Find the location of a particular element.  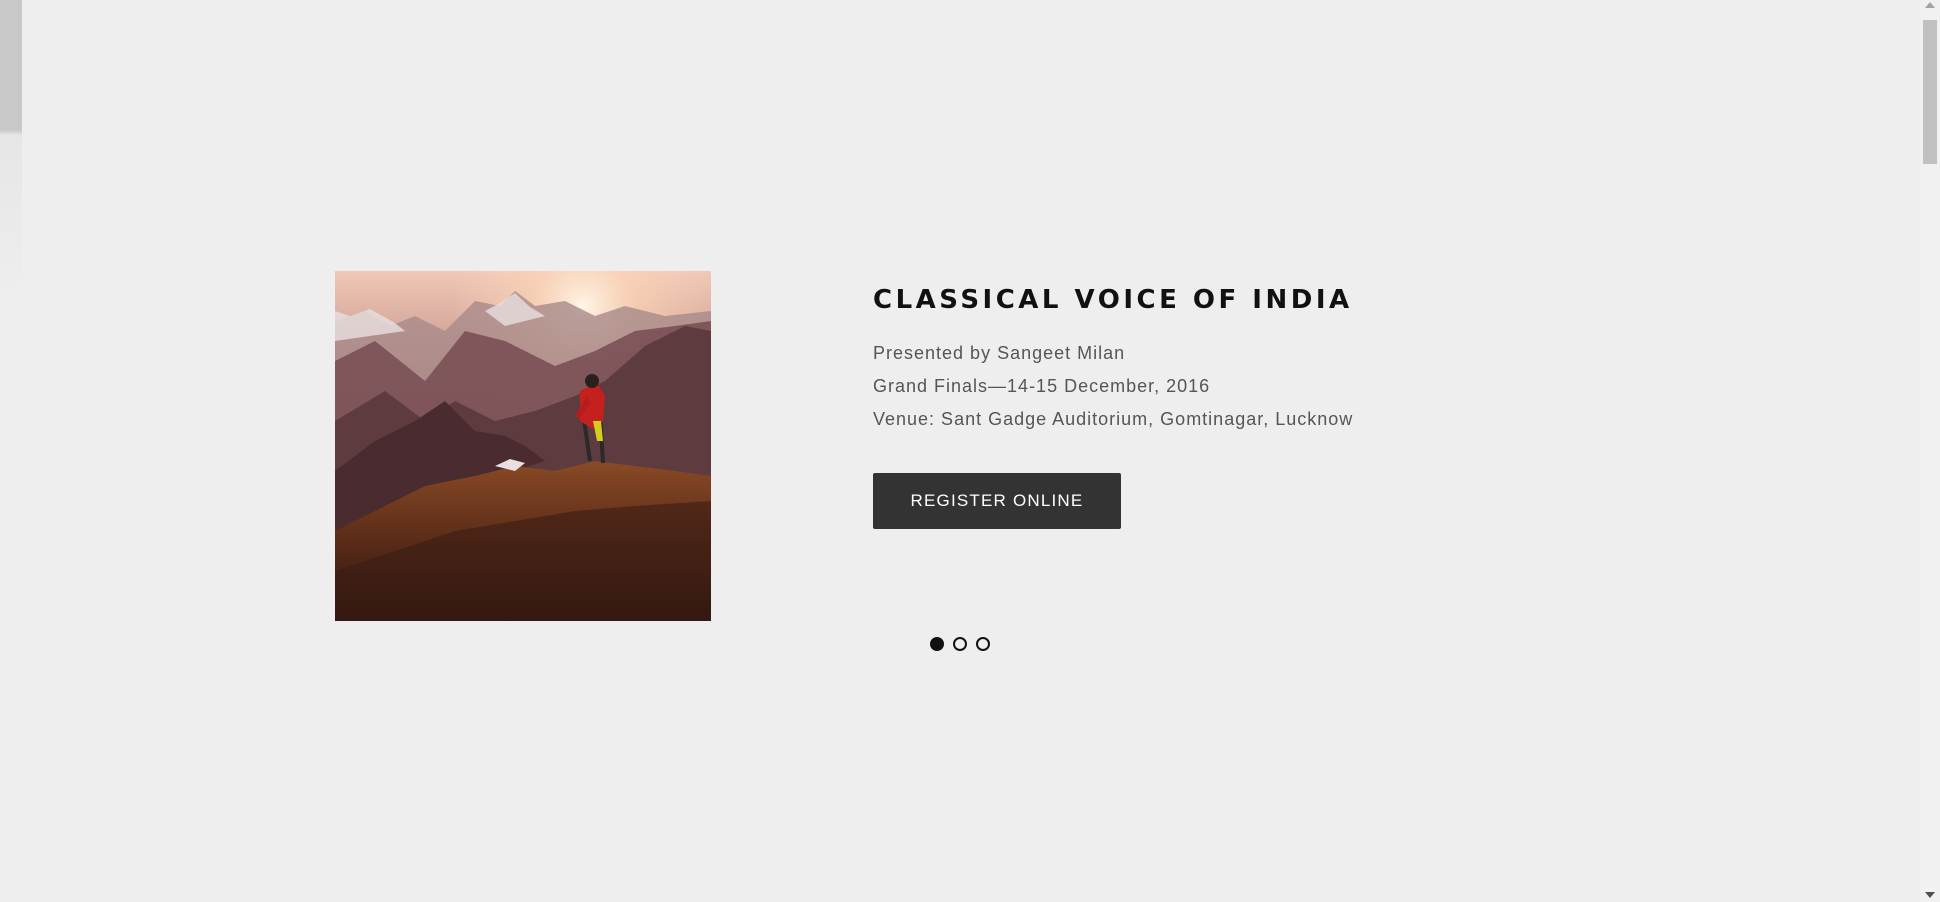

hero-image is located at coordinates (523, 446).